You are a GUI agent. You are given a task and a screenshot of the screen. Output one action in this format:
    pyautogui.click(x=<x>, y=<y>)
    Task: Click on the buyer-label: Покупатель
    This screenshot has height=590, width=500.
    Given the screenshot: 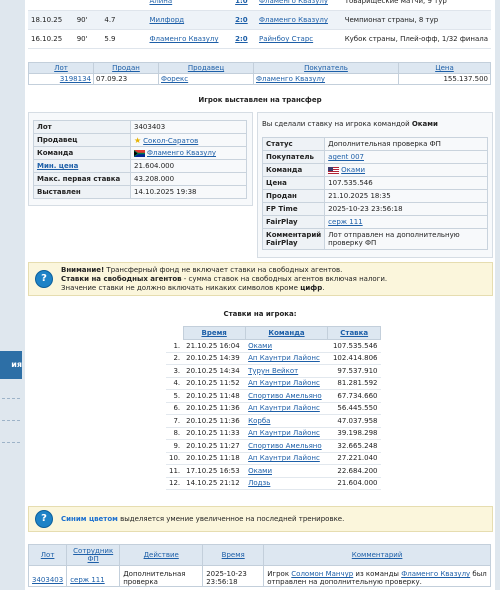 What is the action you would take?
    pyautogui.click(x=293, y=157)
    